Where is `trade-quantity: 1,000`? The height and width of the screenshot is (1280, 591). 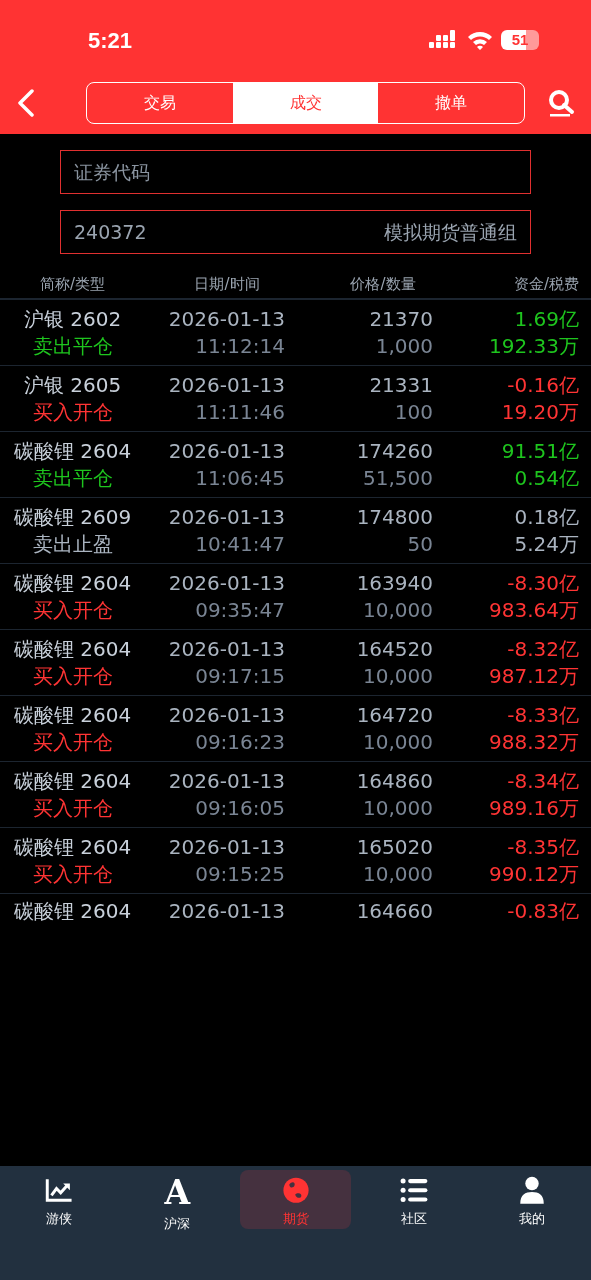 trade-quantity: 1,000 is located at coordinates (403, 346).